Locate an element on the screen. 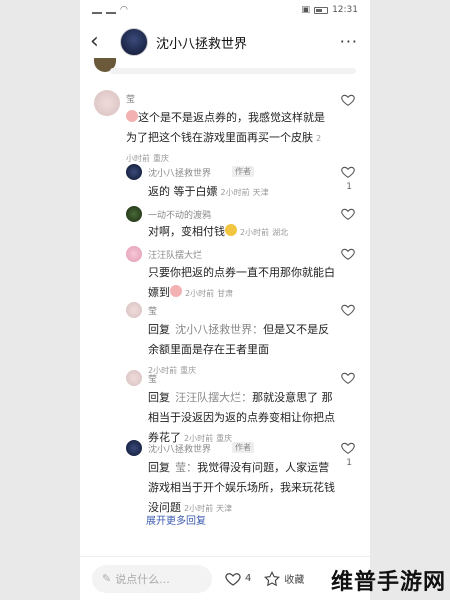 The image size is (450, 600). divider is located at coordinates (233, 71).